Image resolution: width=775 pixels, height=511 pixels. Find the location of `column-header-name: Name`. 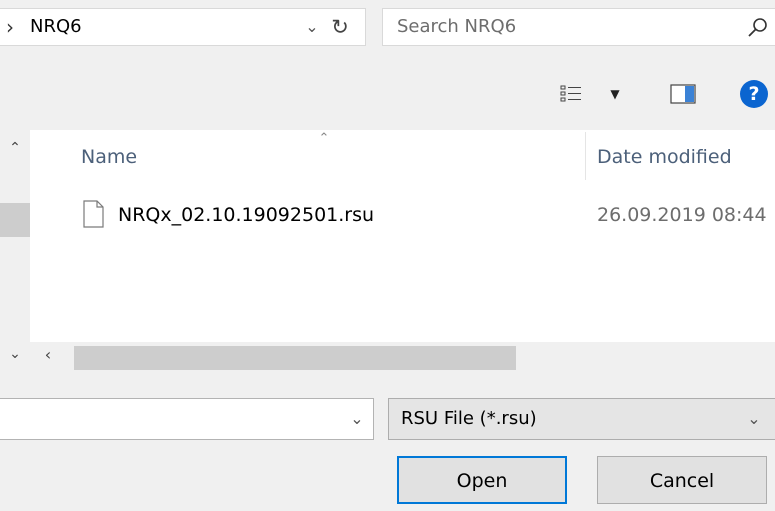

column-header-name: Name is located at coordinates (109, 157).